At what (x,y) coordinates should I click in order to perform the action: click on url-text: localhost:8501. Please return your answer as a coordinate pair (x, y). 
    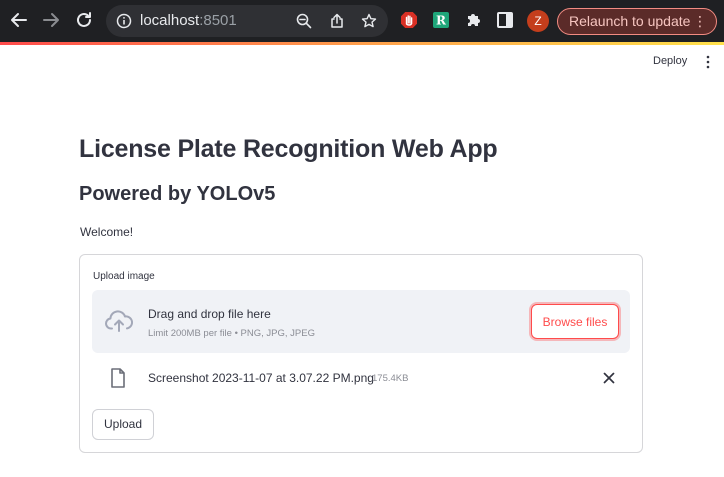
    Looking at the image, I should click on (188, 20).